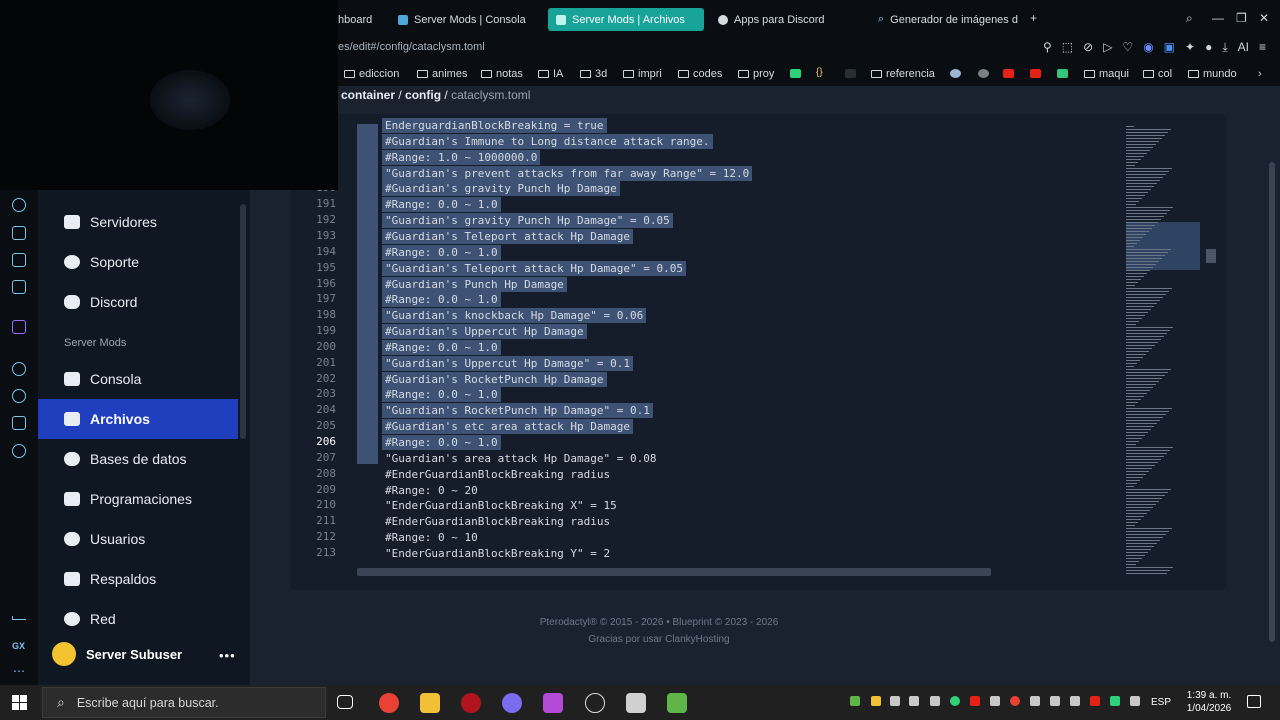 This screenshot has height=720, width=1280. Describe the element at coordinates (184, 702) in the screenshot. I see `taskbar-search-input: ⌕ Escribe aquí para buscar.` at that location.